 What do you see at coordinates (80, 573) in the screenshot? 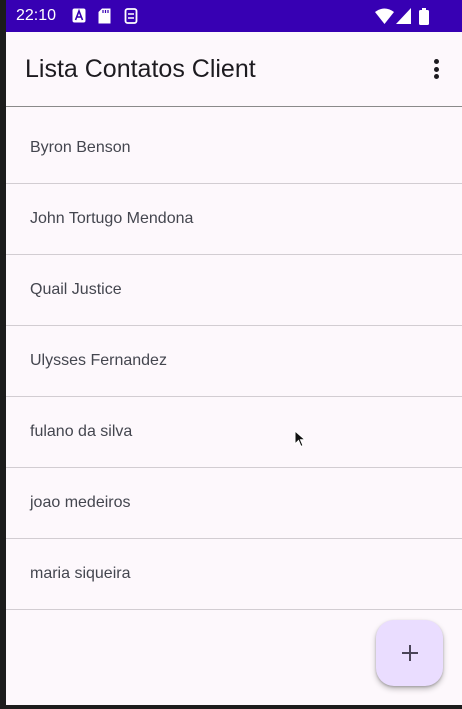
I see `contact-name: maria siqueira` at bounding box center [80, 573].